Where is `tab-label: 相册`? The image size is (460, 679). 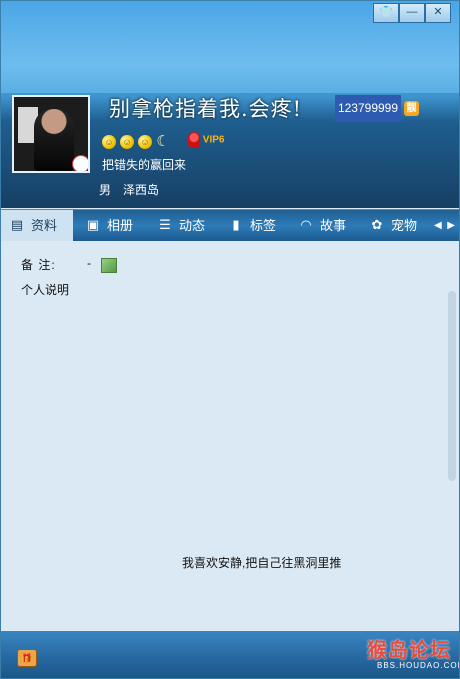
tab-label: 相册 is located at coordinates (120, 225).